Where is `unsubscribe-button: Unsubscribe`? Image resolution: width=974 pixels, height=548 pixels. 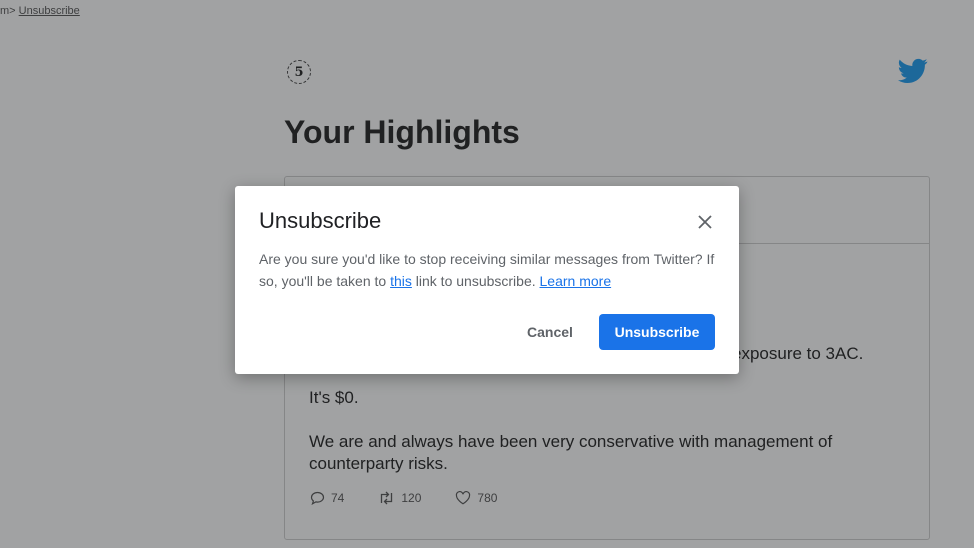
unsubscribe-button: Unsubscribe is located at coordinates (657, 332).